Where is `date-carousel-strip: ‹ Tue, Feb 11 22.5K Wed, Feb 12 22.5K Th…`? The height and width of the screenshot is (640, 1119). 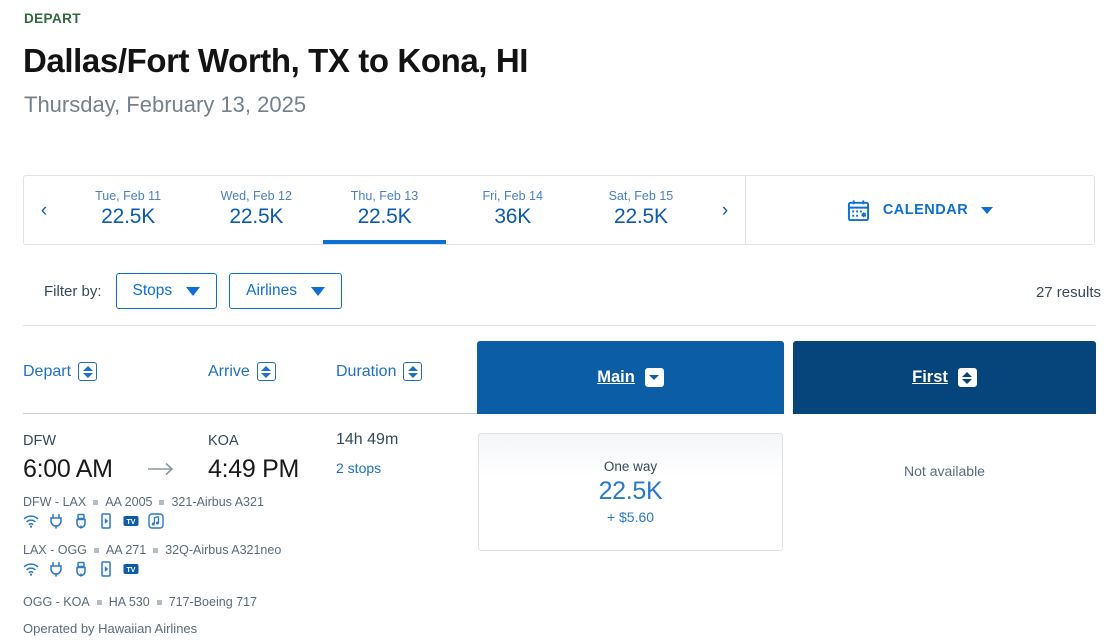
date-carousel-strip: ‹ Tue, Feb 11 22.5K Wed, Feb 12 22.5K Th… is located at coordinates (385, 210).